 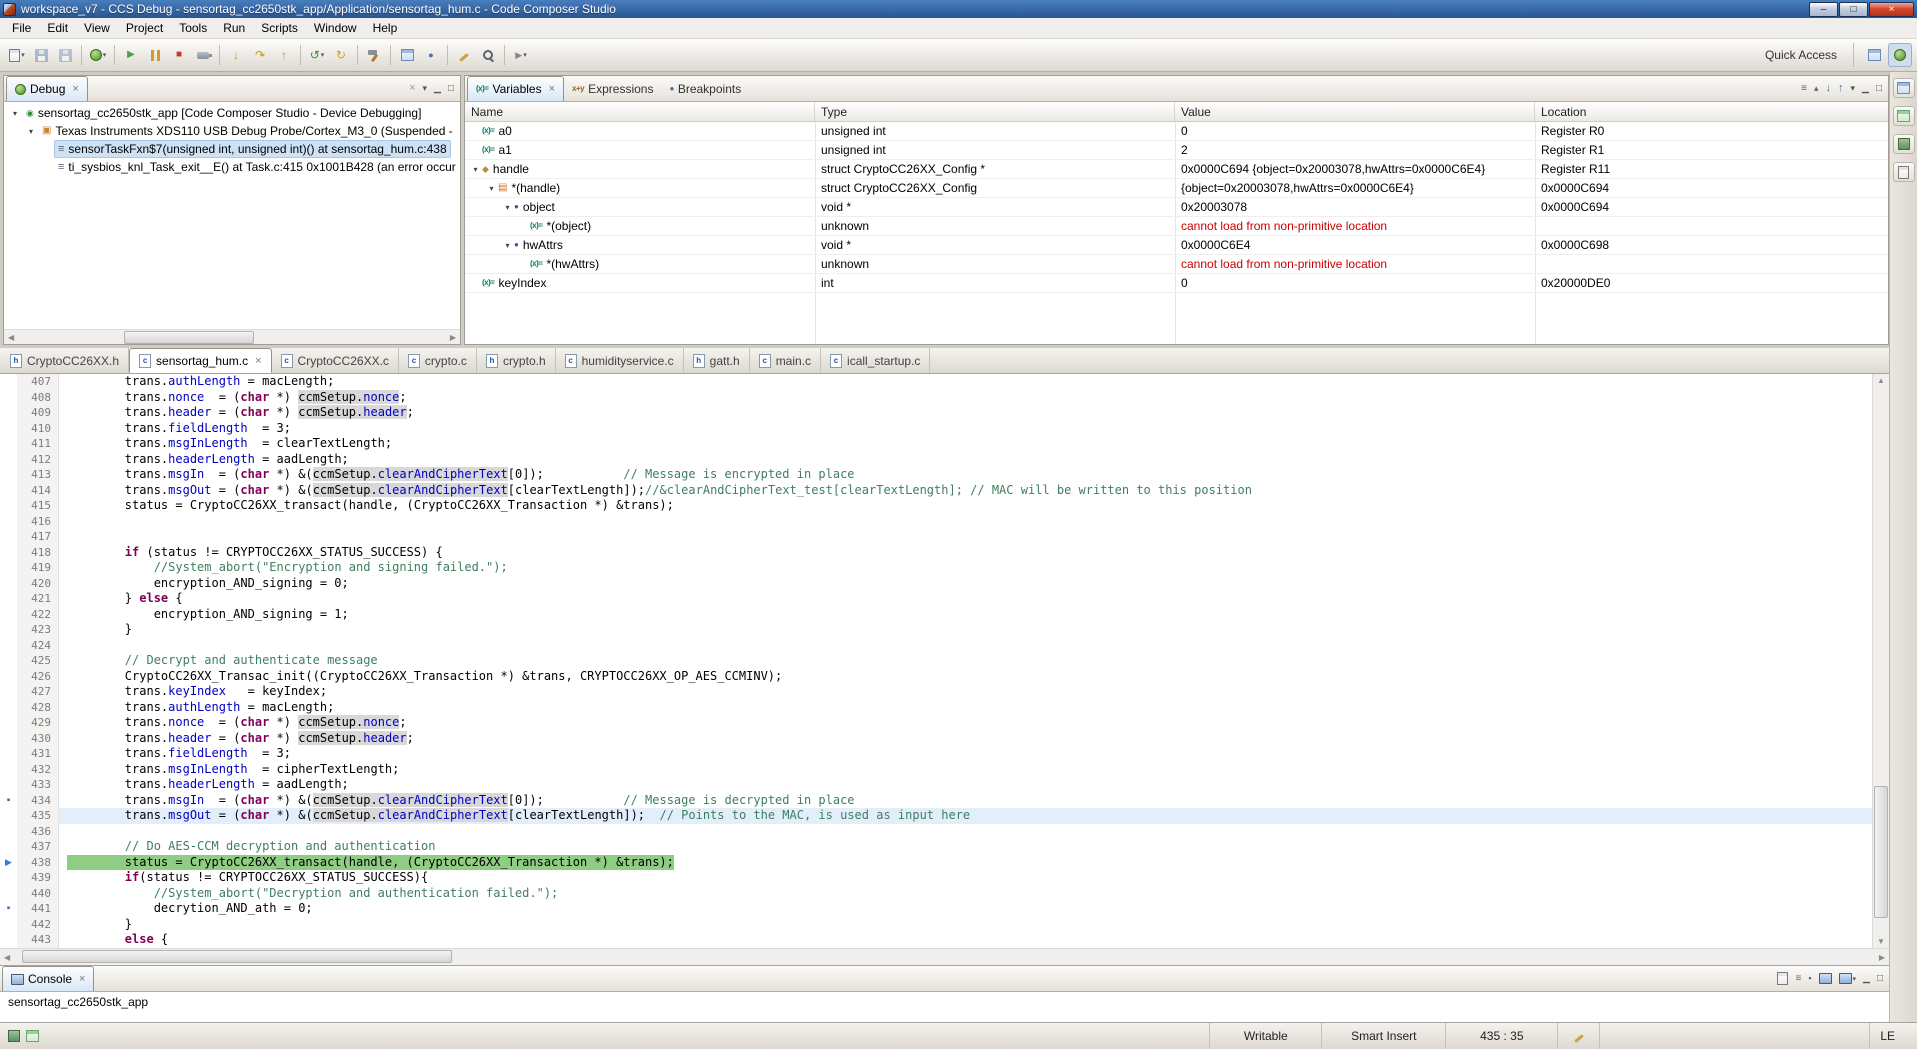 What do you see at coordinates (1847, 978) in the screenshot?
I see `open-console-button: ▾` at bounding box center [1847, 978].